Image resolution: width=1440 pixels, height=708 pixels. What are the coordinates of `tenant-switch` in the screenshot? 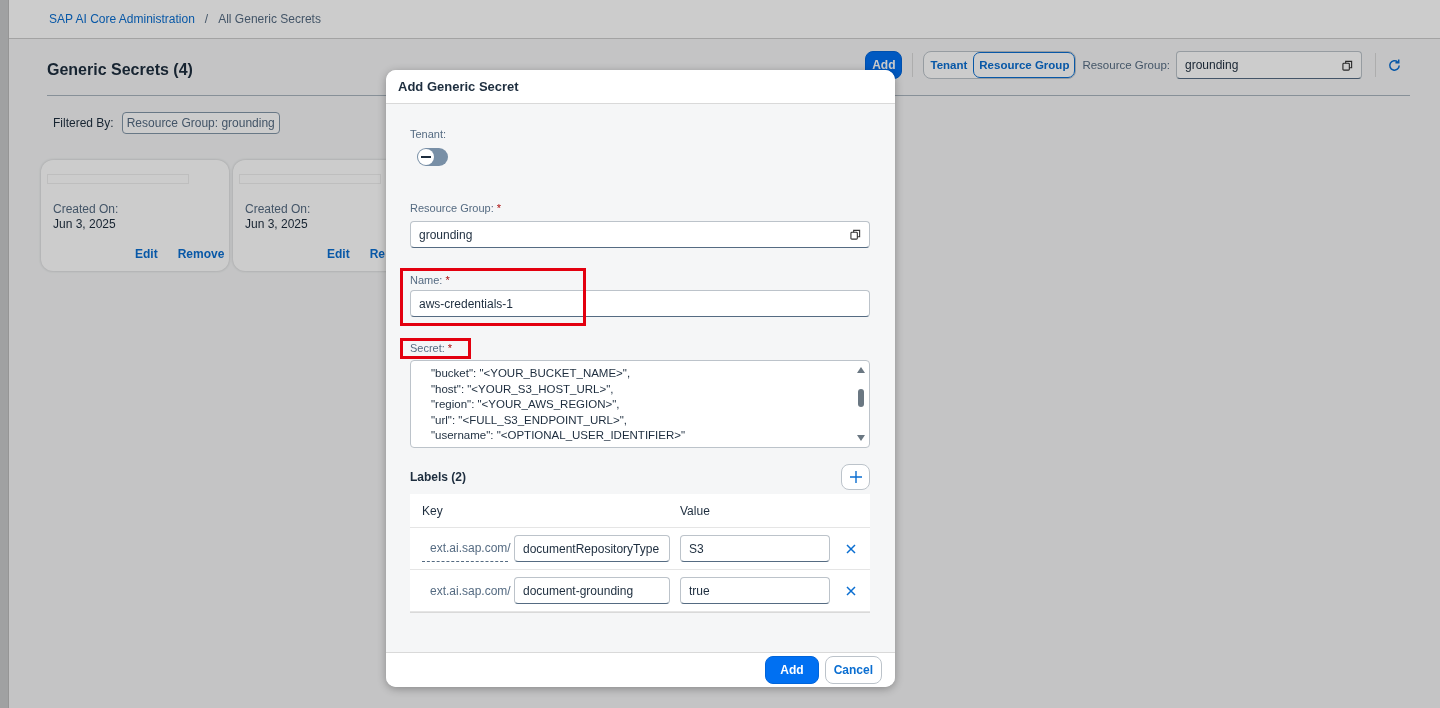 It's located at (432, 157).